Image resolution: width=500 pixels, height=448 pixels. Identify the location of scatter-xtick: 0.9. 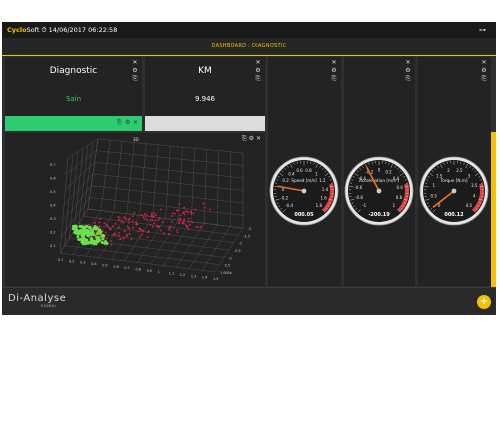
(149, 271).